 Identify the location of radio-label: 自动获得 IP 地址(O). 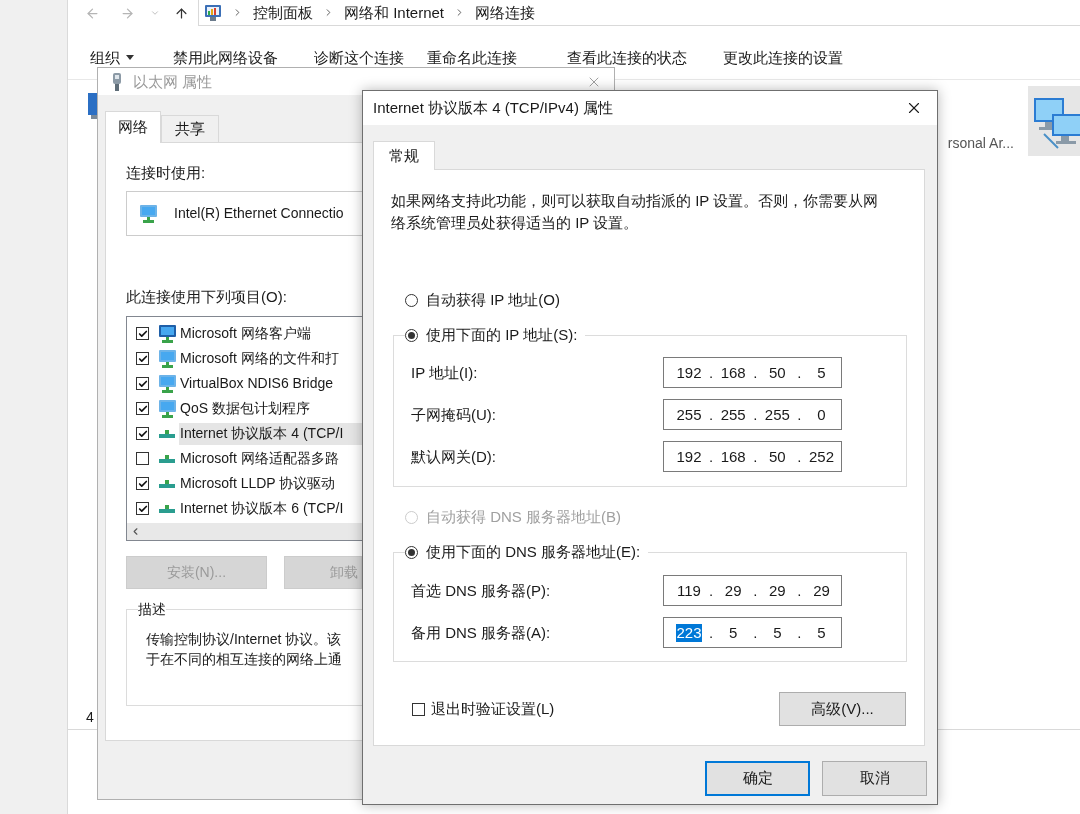
(493, 300).